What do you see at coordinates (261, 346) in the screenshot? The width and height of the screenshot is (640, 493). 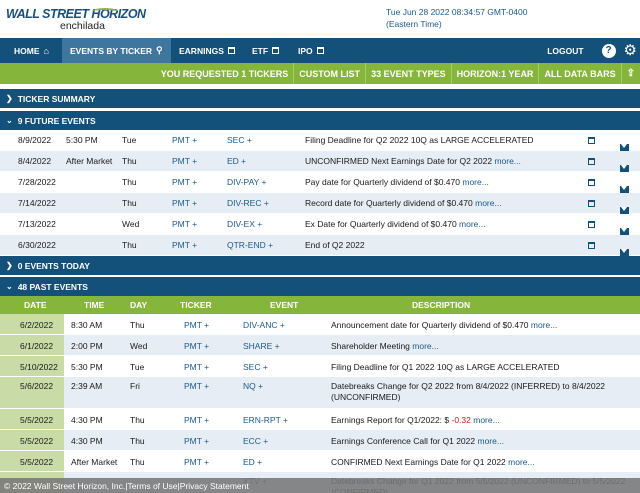 I see `event-type-link: SHARE +` at bounding box center [261, 346].